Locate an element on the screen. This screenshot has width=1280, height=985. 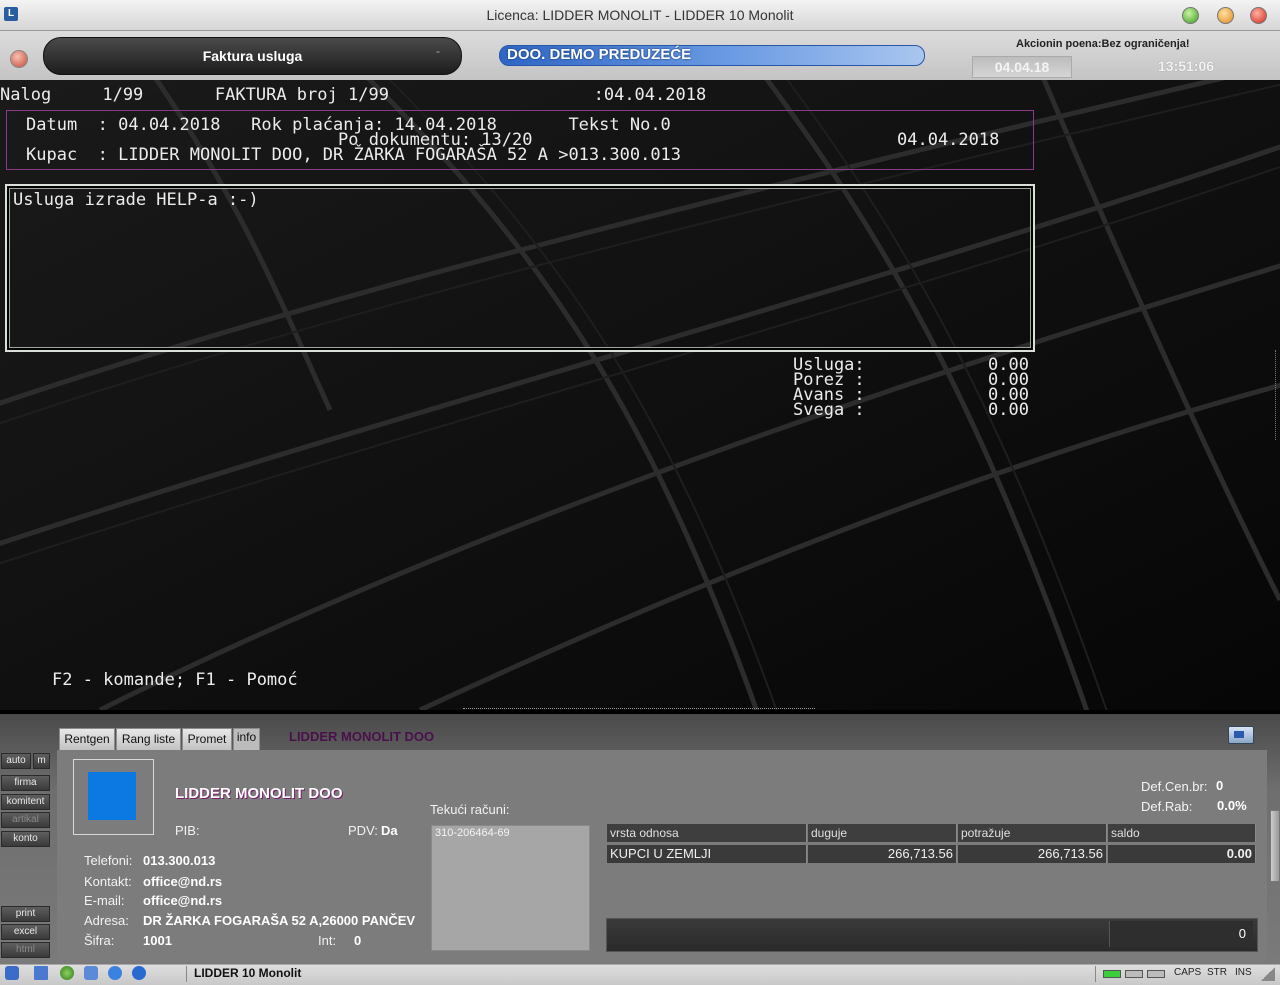
module-dash: - is located at coordinates (438, 51).